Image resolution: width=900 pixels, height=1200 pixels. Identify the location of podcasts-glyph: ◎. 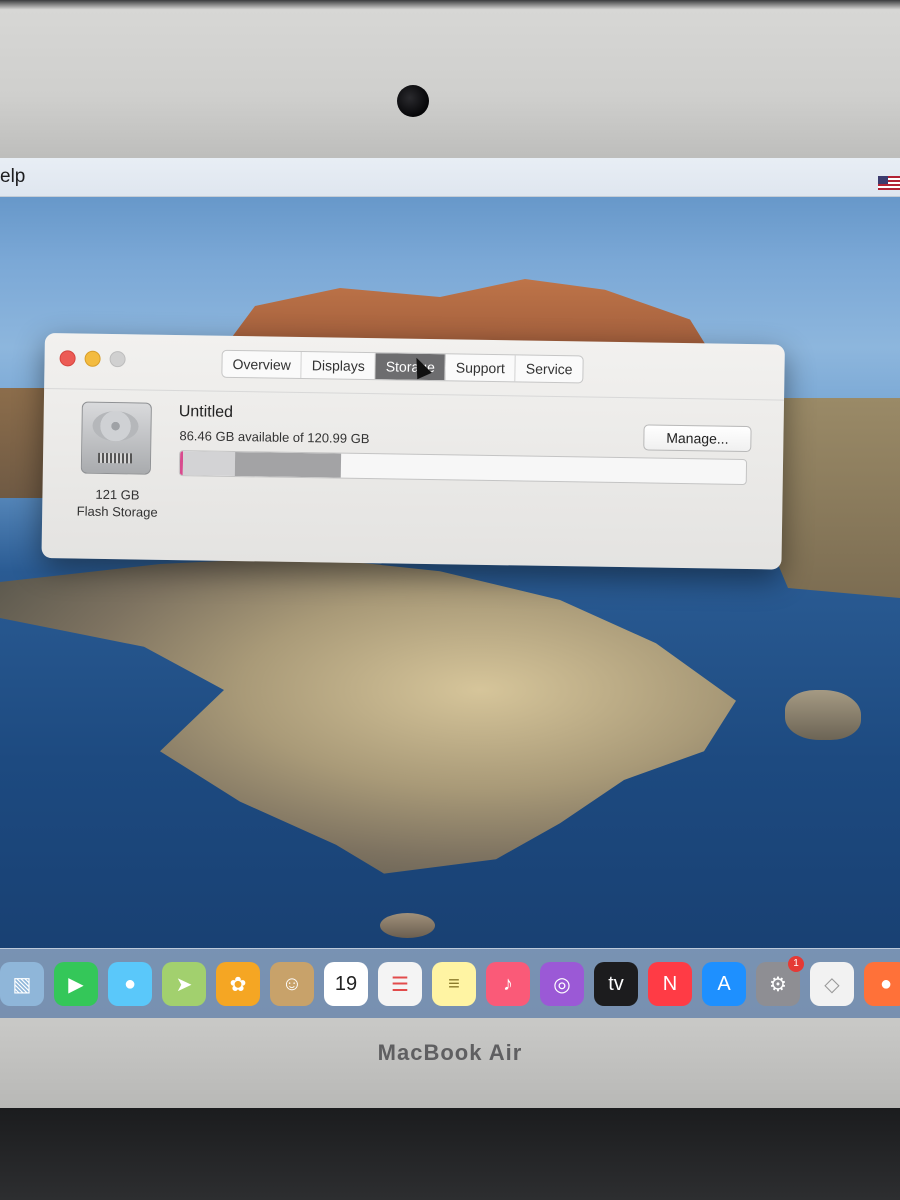
(562, 984).